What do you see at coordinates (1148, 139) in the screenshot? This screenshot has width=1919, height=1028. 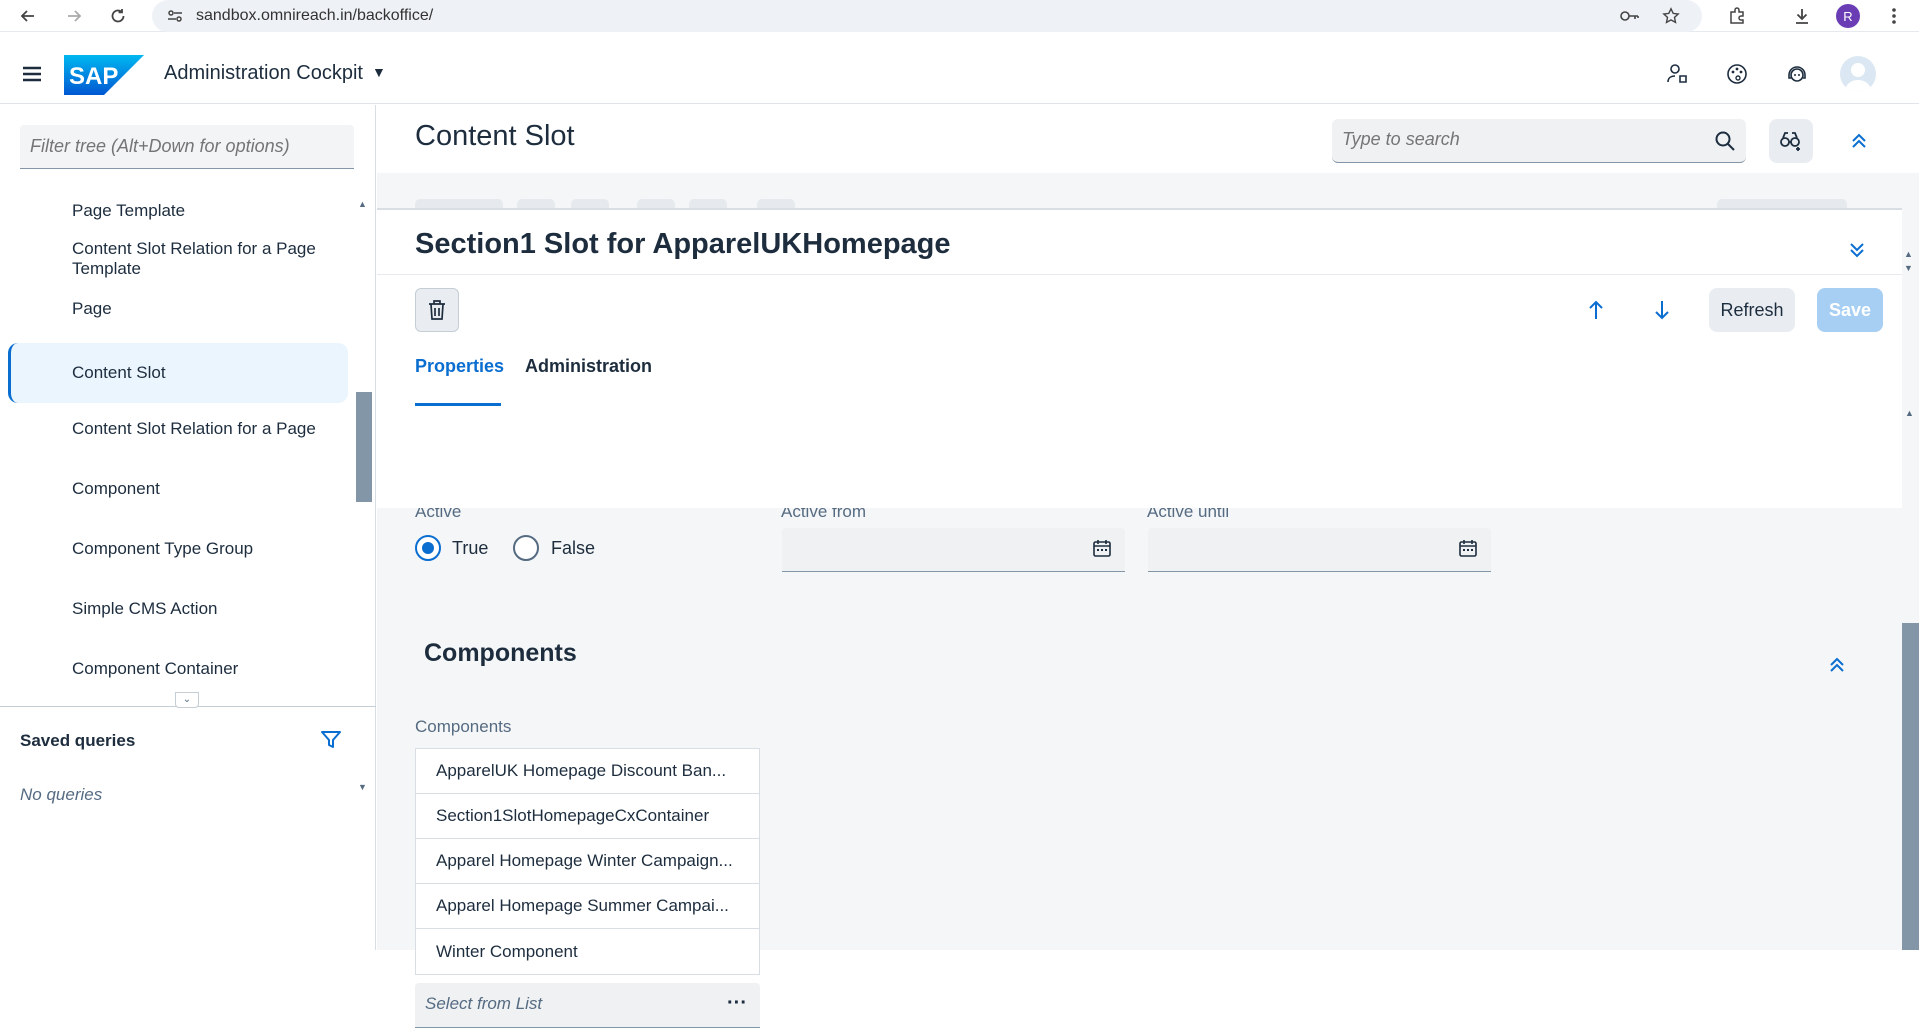 I see `main-toolbar: Content Slot` at bounding box center [1148, 139].